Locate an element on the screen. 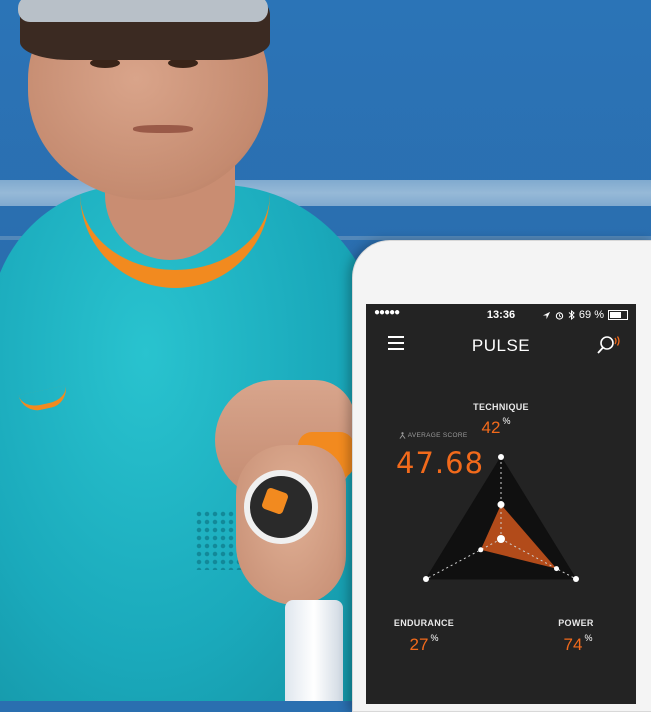 Image resolution: width=651 pixels, height=712 pixels. status-bar: ●●●●● 13:36 69 % is located at coordinates (501, 315).